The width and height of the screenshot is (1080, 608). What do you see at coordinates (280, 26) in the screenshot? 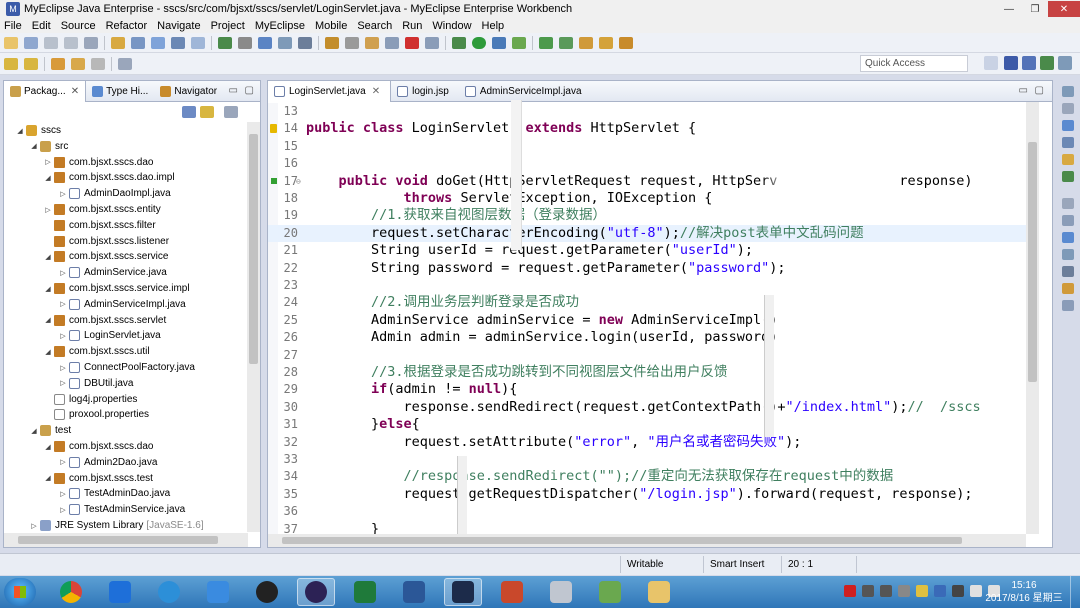
I see `menu-myeclipse: MyEclipse` at bounding box center [280, 26].